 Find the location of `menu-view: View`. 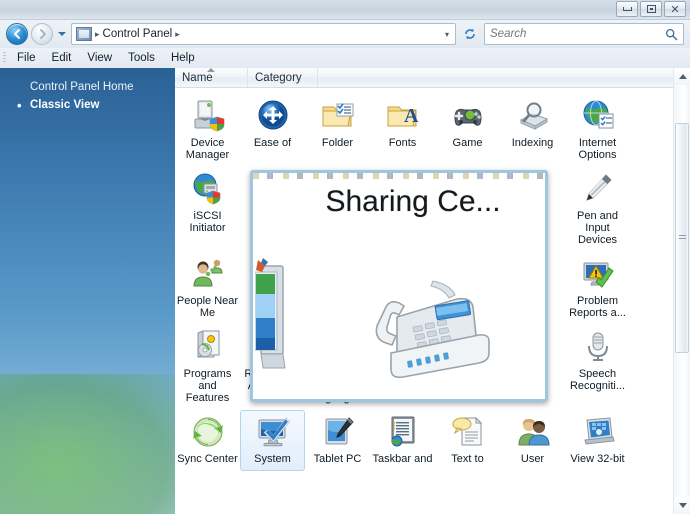

menu-view: View is located at coordinates (99, 58).